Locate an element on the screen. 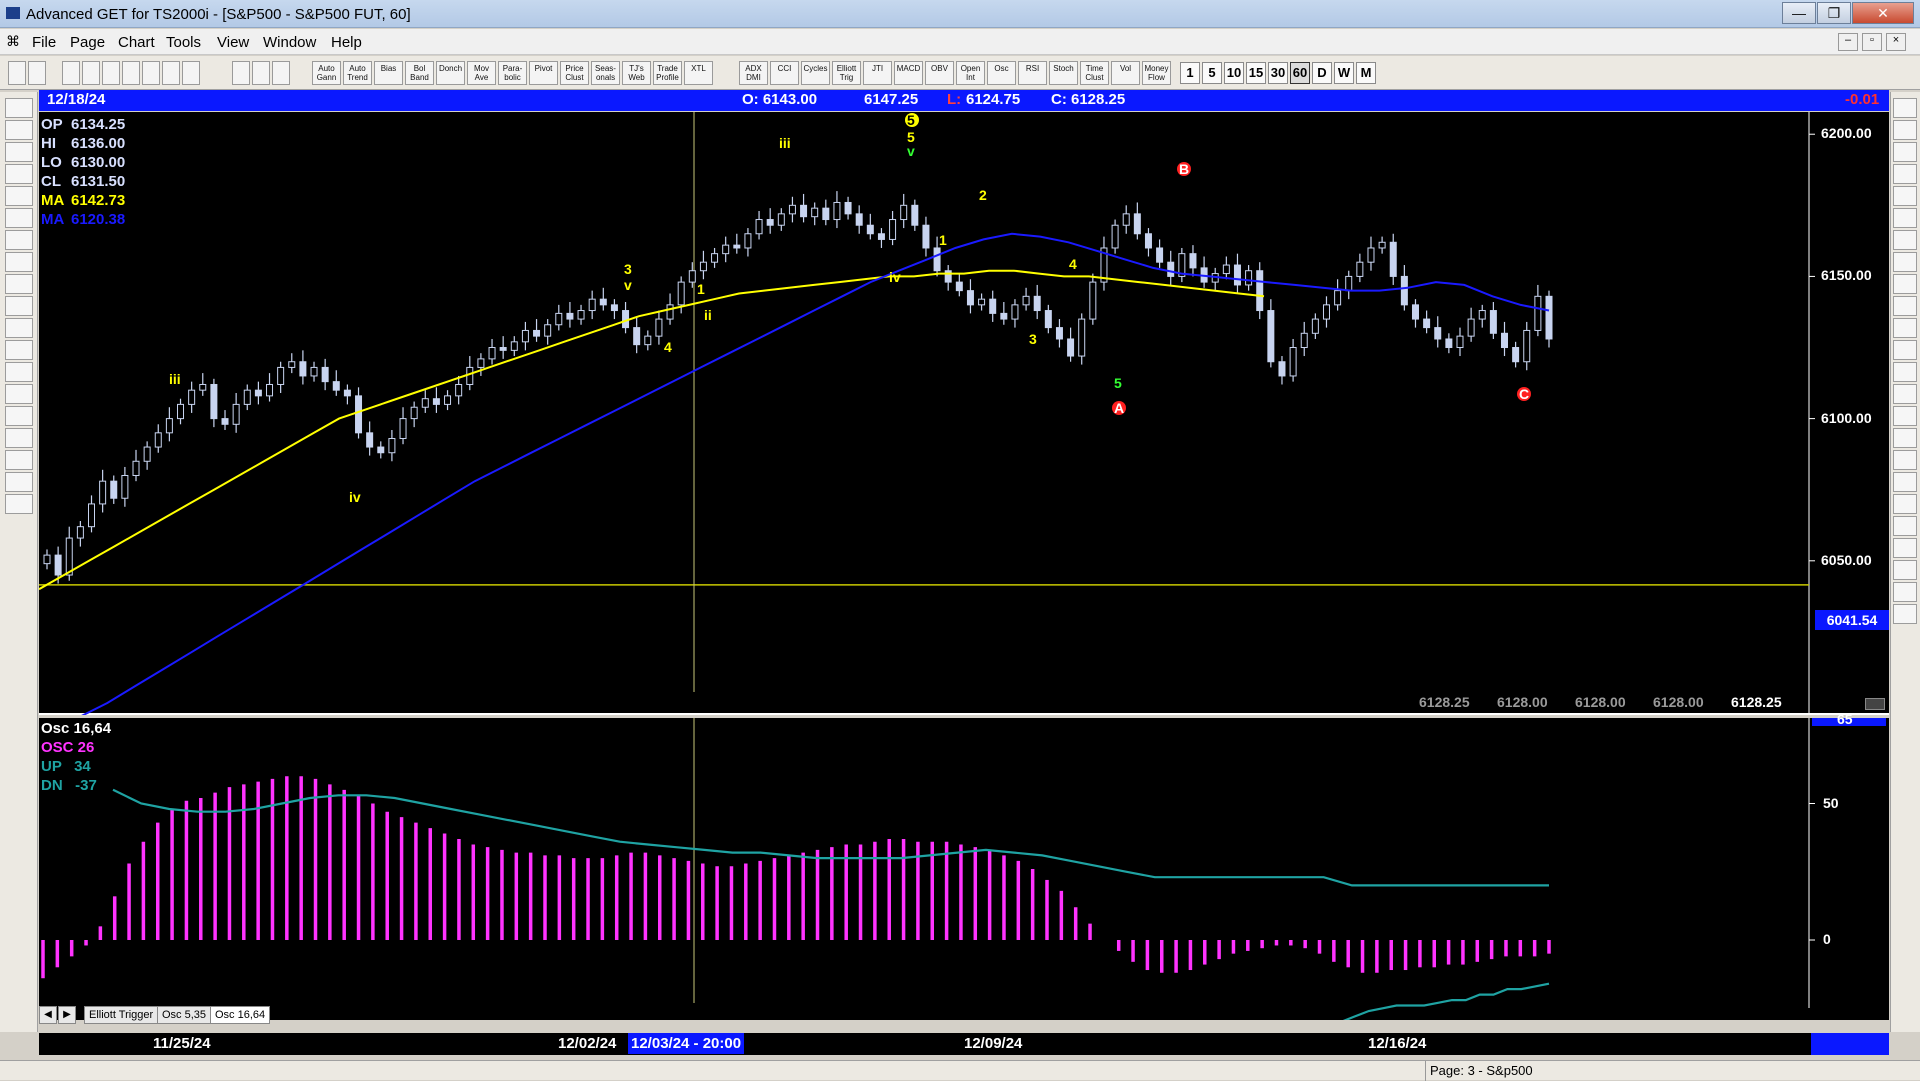 The height and width of the screenshot is (1081, 1920). pointer-icon is located at coordinates (17, 73).